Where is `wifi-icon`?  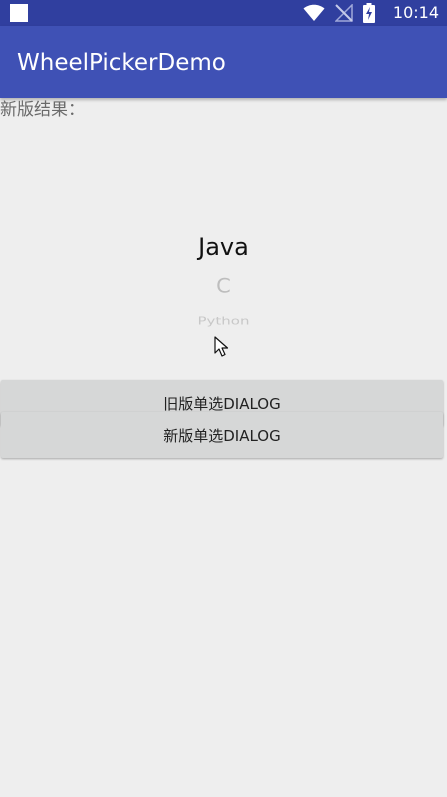
wifi-icon is located at coordinates (314, 12).